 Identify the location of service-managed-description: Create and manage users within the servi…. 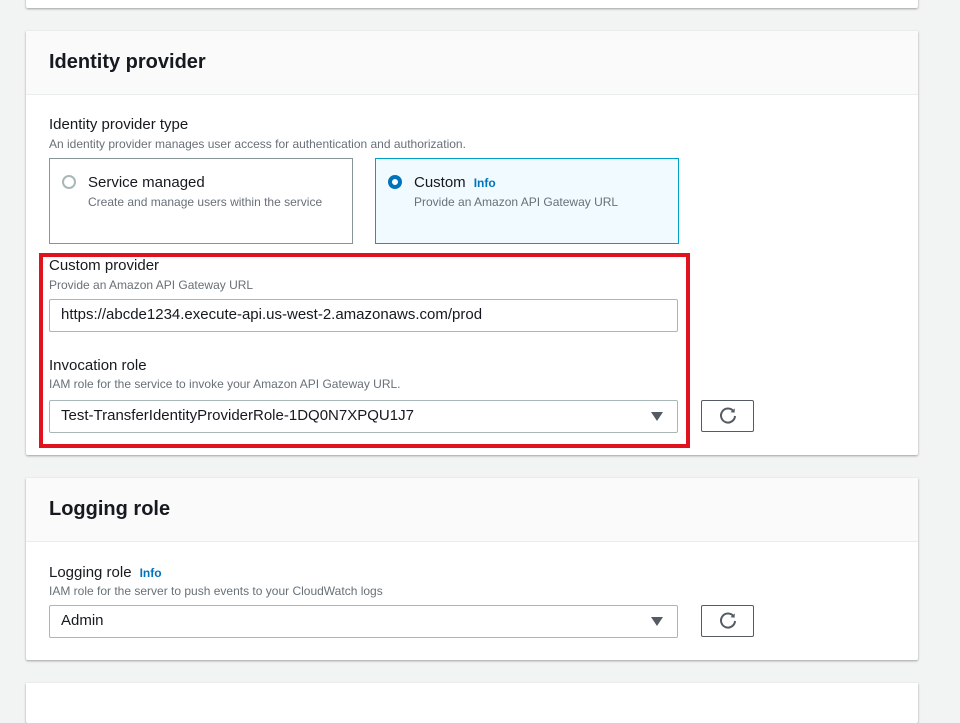
(205, 202).